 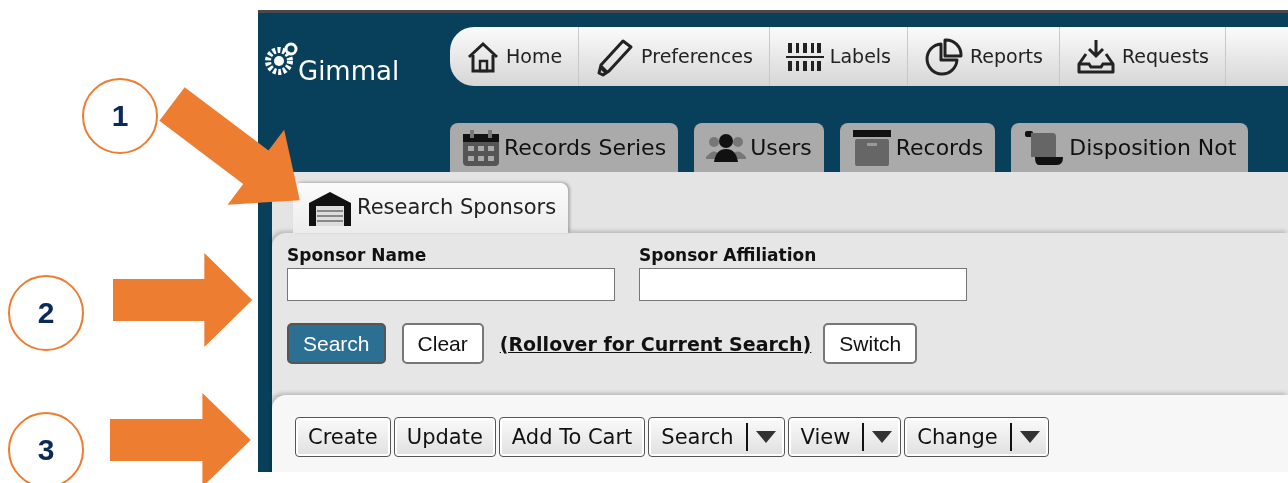 I want to click on search-button: Search, so click(x=336, y=343).